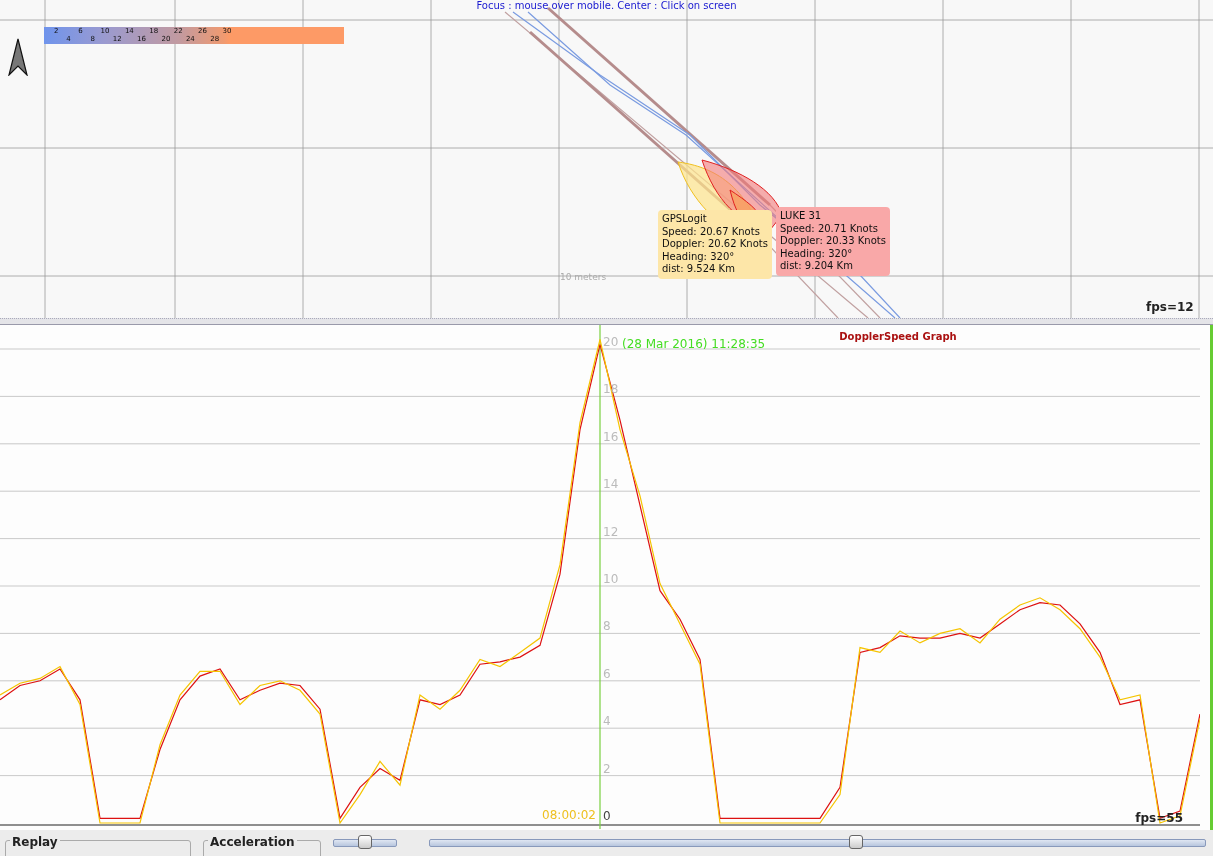 Image resolution: width=1213 pixels, height=856 pixels. I want to click on timeline-slider, so click(817, 842).